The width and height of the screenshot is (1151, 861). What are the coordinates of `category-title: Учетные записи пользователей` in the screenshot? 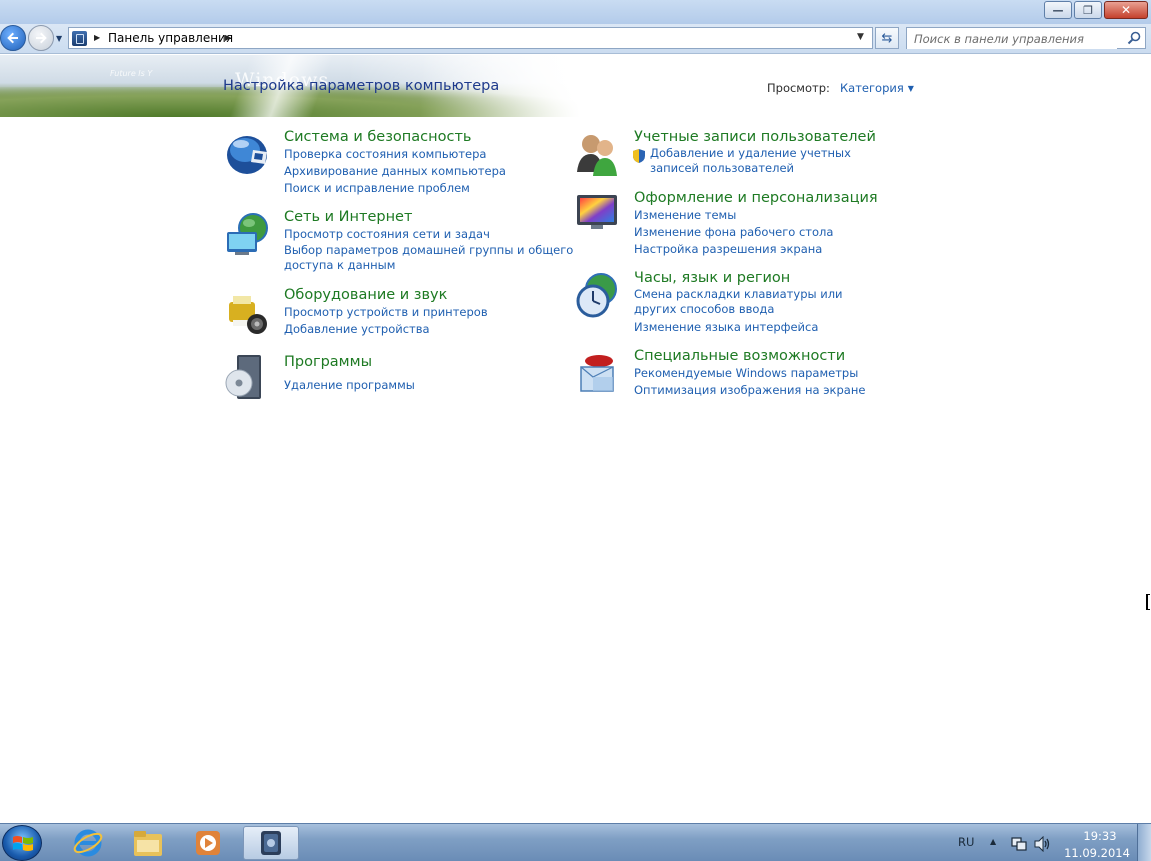 It's located at (779, 137).